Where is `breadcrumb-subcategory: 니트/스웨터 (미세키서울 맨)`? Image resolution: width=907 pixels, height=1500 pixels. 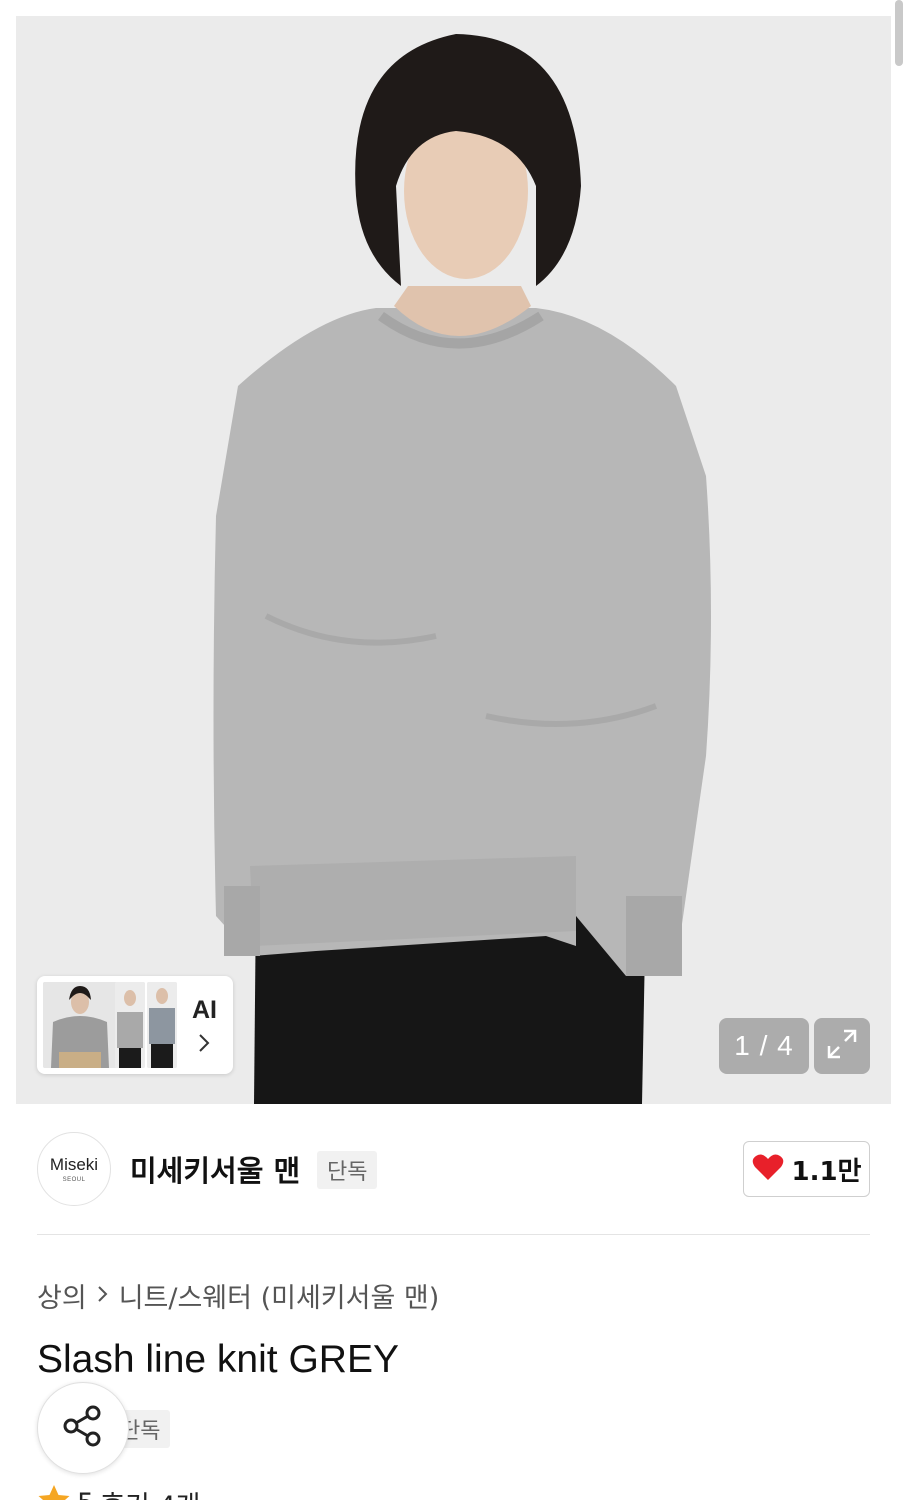 breadcrumb-subcategory: 니트/스웨터 (미세키서울 맨) is located at coordinates (279, 1295).